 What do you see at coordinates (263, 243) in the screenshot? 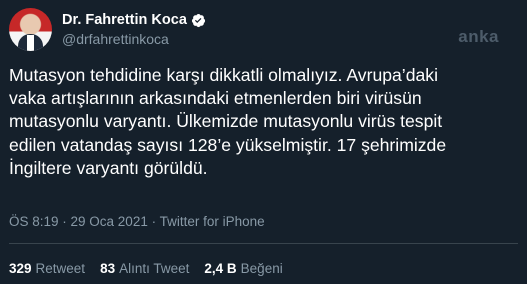
I see `stats-divider` at bounding box center [263, 243].